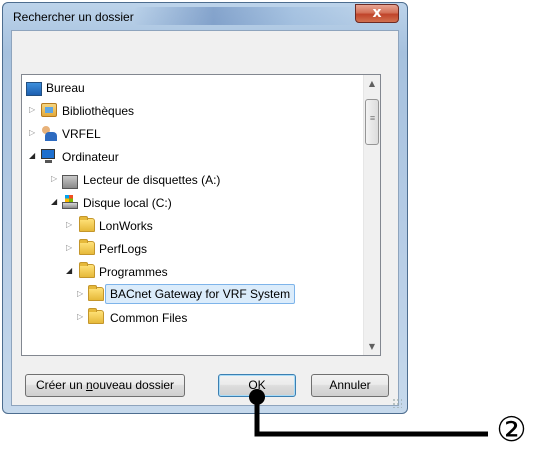 The image size is (539, 461). Describe the element at coordinates (371, 417) in the screenshot. I see `callout-line` at that location.